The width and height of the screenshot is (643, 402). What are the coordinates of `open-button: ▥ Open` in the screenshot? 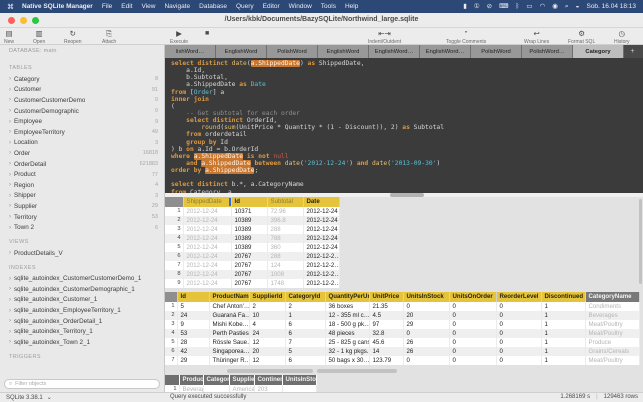 It's located at (39, 37).